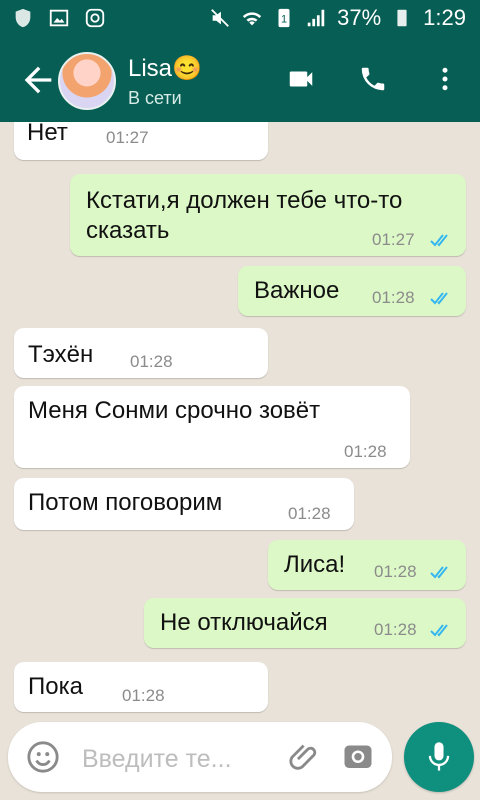  Describe the element at coordinates (373, 79) in the screenshot. I see `voice-call-icon` at that location.